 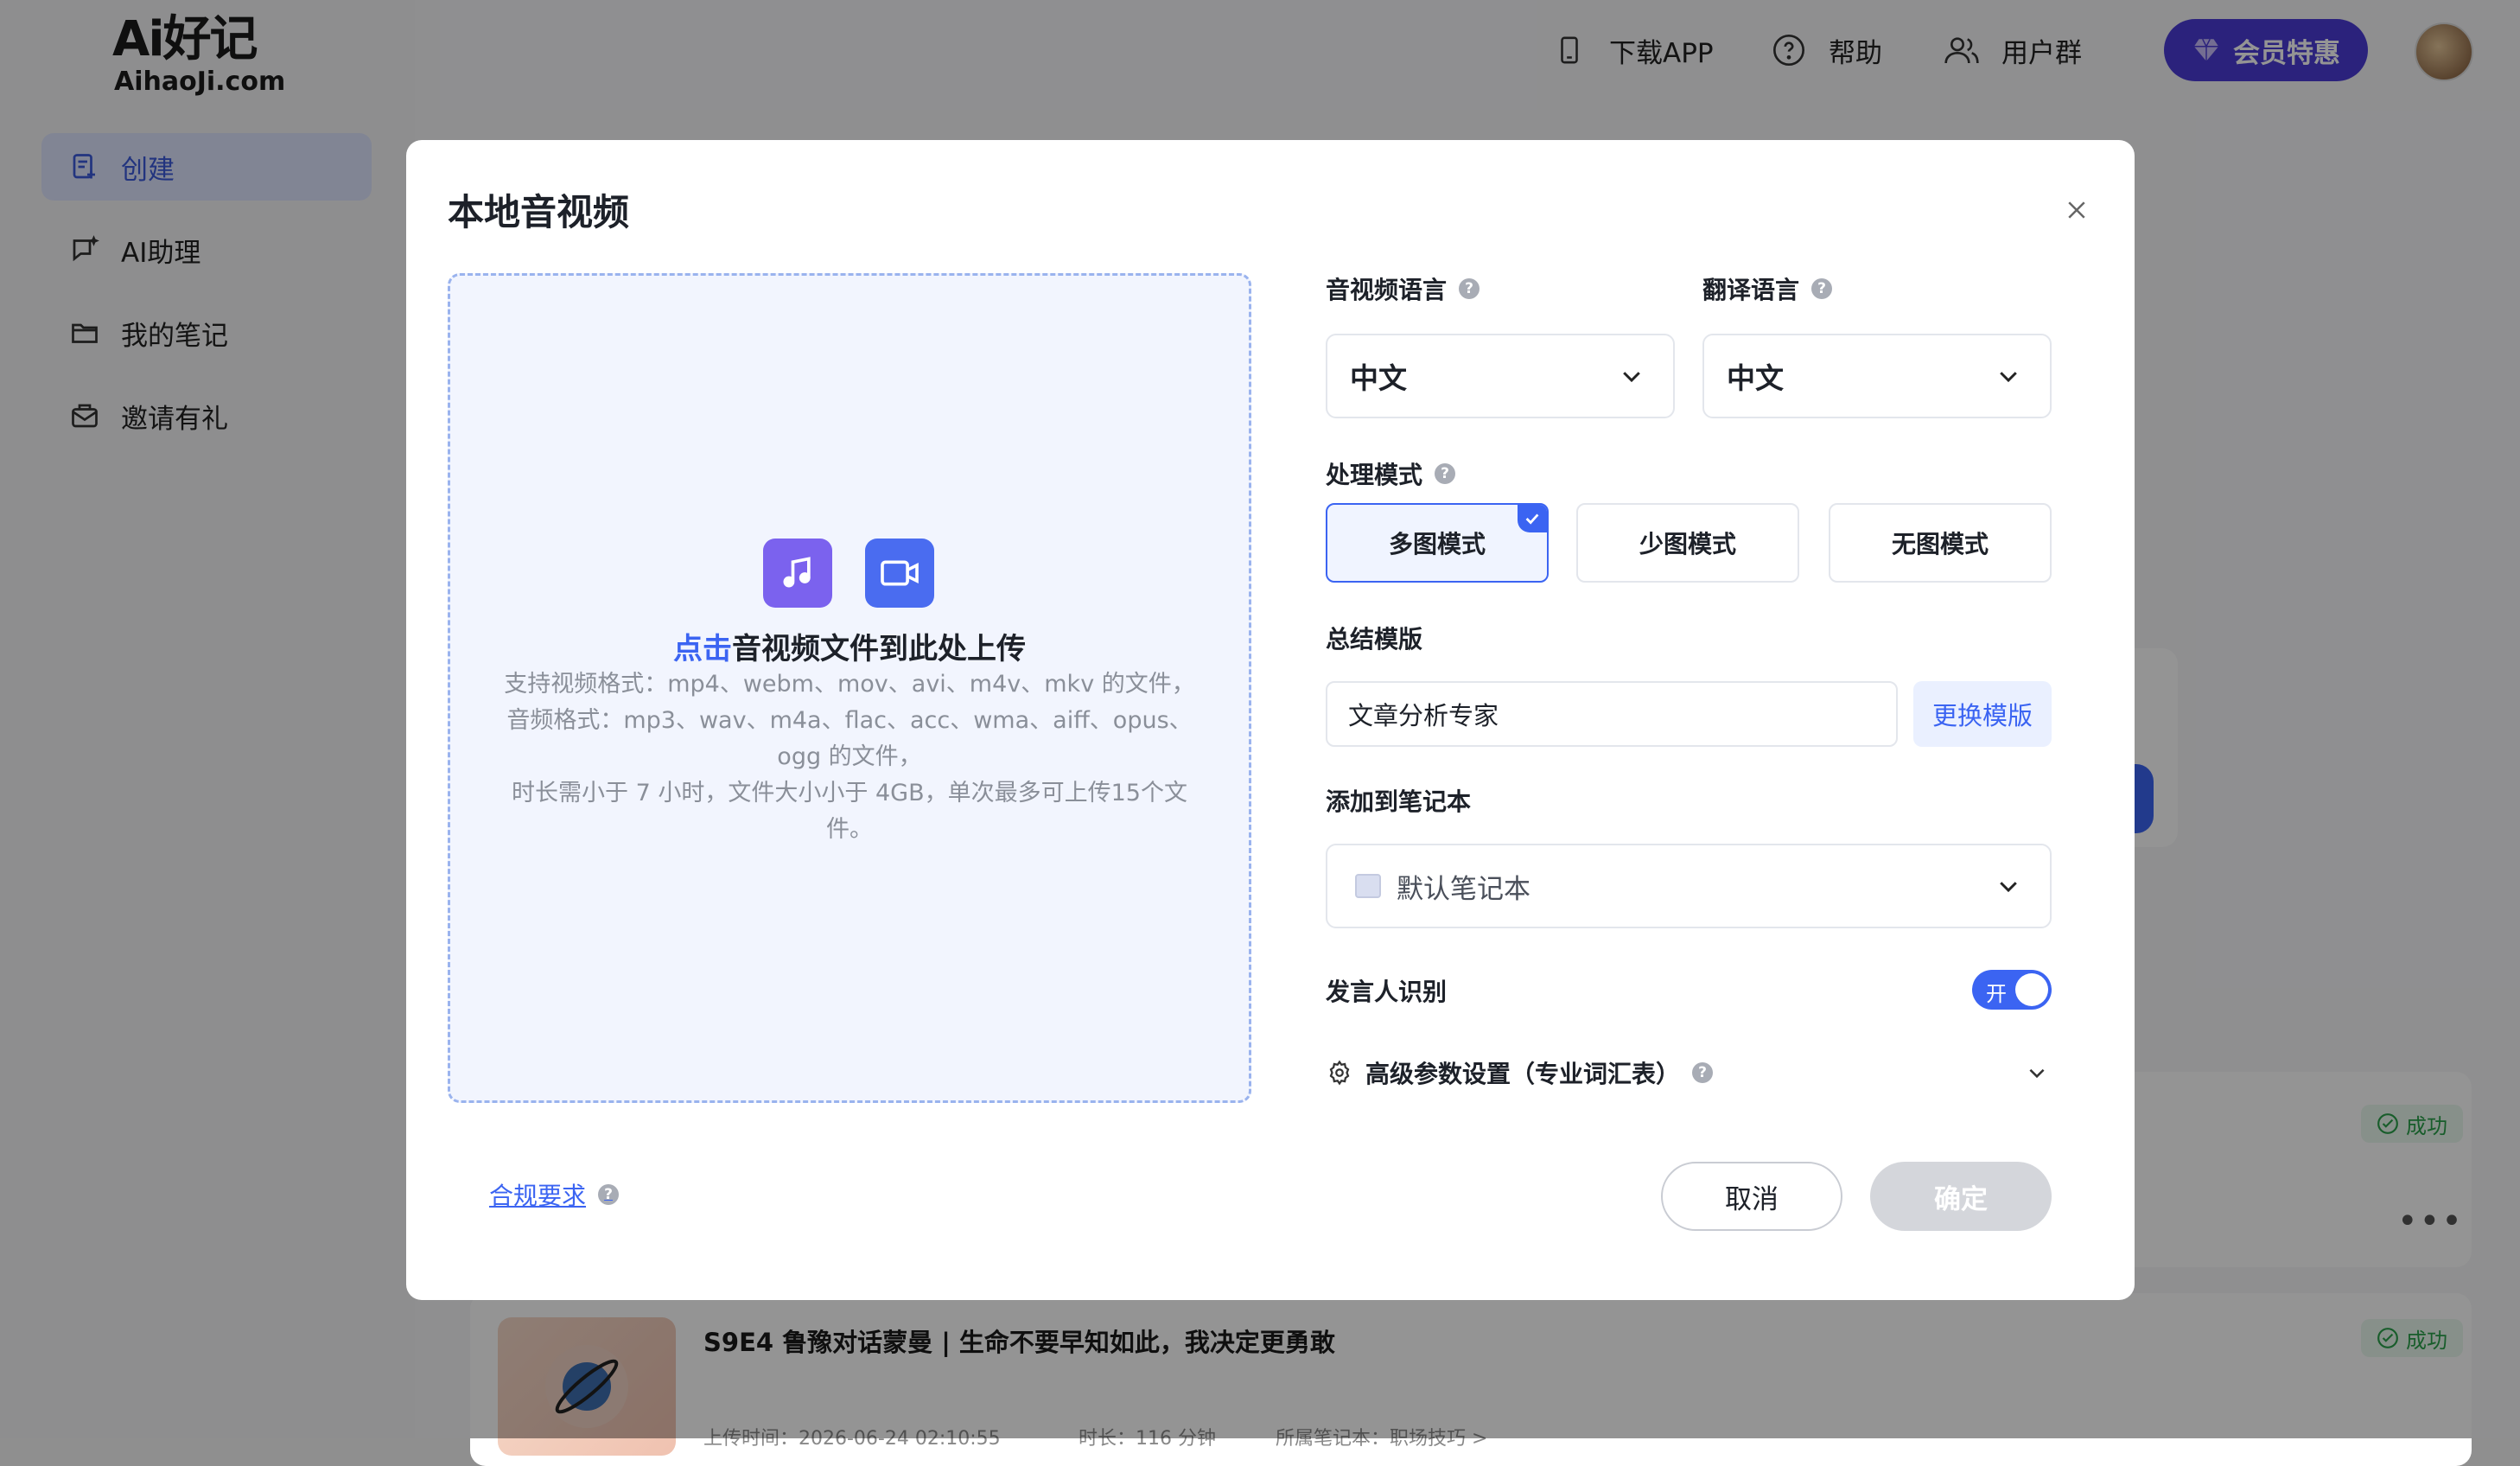 What do you see at coordinates (1689, 886) in the screenshot?
I see `notebook-select: 默认笔记本` at bounding box center [1689, 886].